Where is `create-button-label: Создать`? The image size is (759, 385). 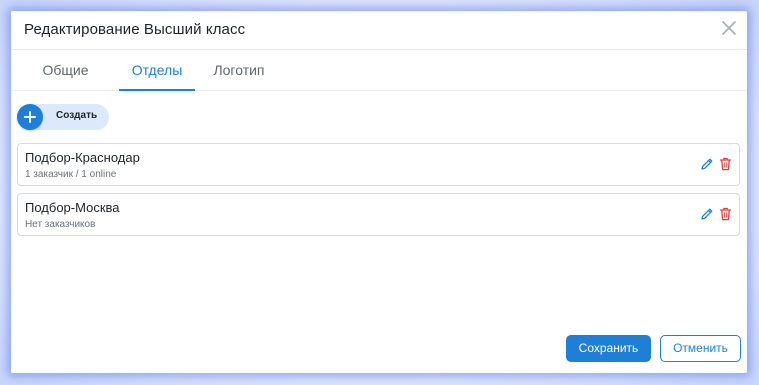 create-button-label: Создать is located at coordinates (77, 115).